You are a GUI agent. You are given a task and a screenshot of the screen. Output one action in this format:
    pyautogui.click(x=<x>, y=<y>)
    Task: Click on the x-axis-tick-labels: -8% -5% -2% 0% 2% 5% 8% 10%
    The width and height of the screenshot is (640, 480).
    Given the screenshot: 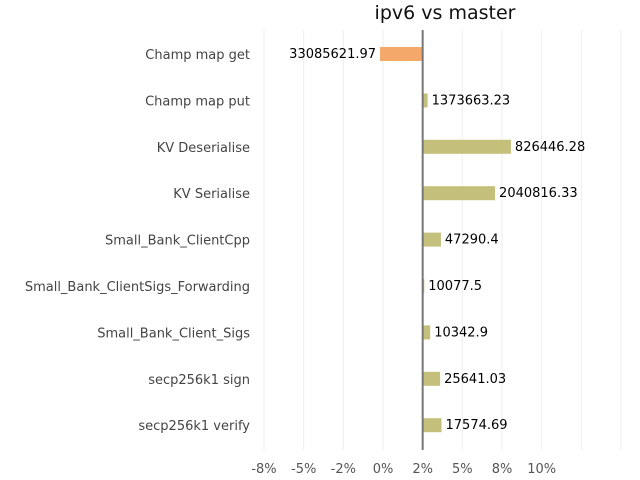 What is the action you would take?
    pyautogui.click(x=403, y=469)
    